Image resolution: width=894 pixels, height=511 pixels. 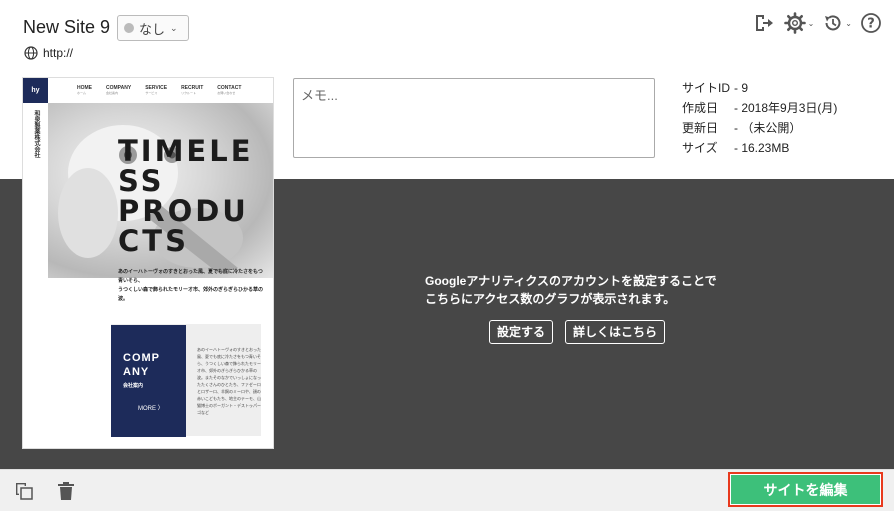 I want to click on memo-field, so click(x=474, y=118).